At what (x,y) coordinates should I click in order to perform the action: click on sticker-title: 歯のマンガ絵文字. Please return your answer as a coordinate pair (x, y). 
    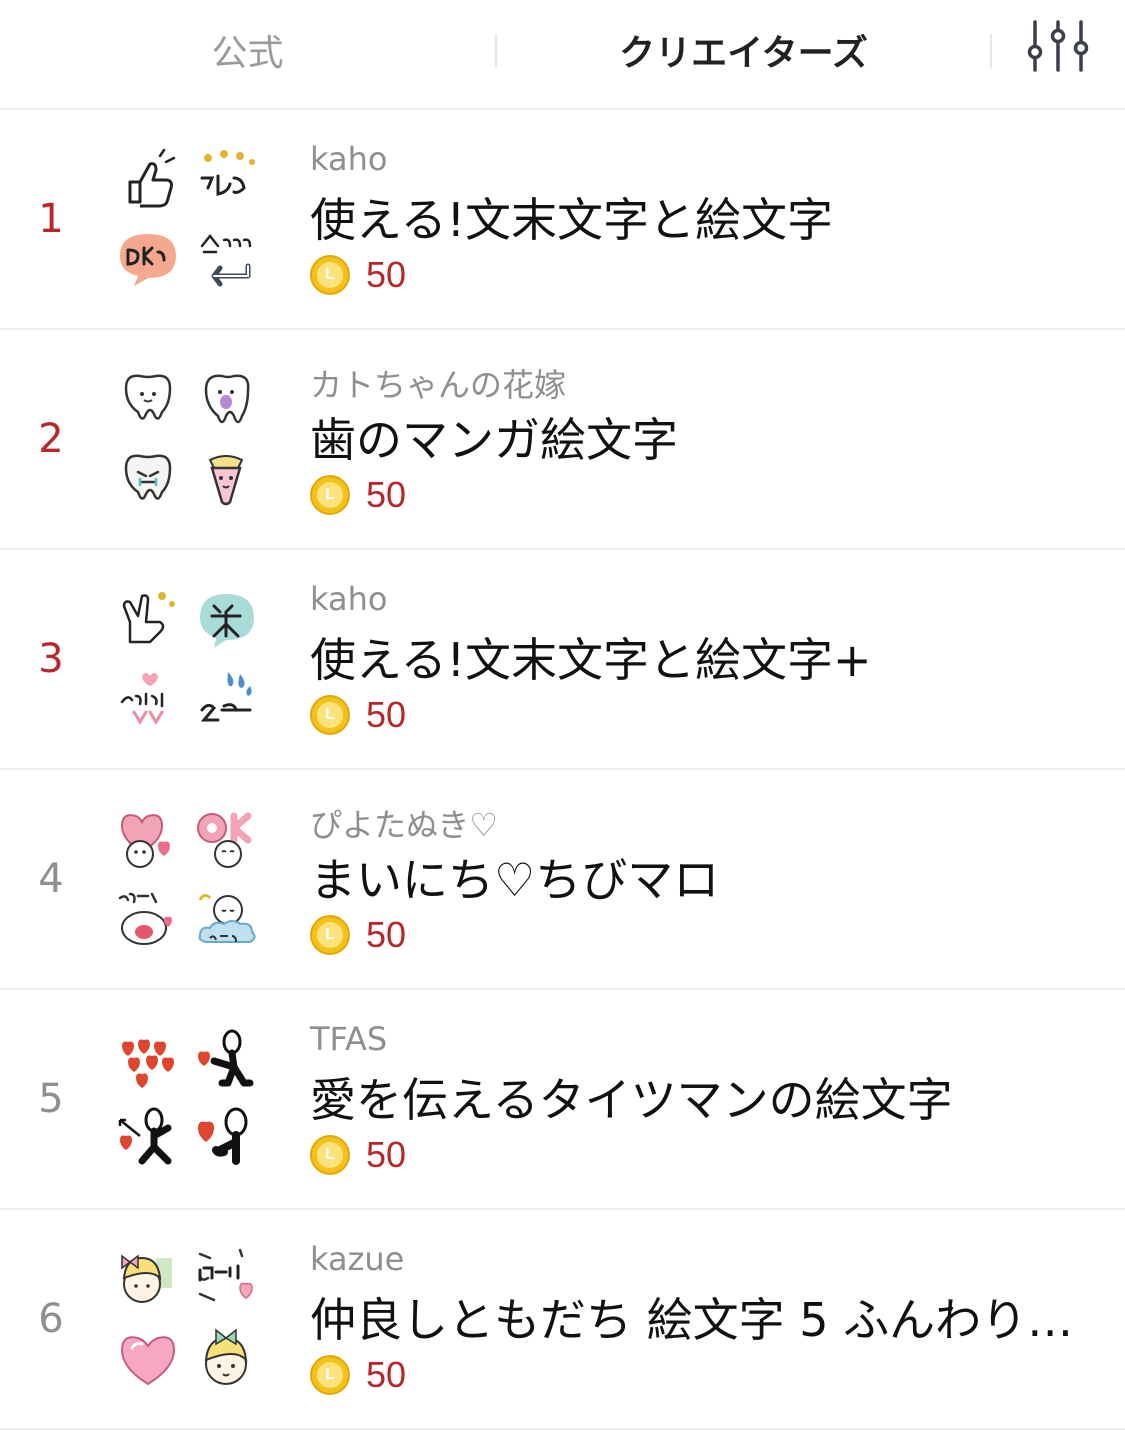
    Looking at the image, I should click on (494, 440).